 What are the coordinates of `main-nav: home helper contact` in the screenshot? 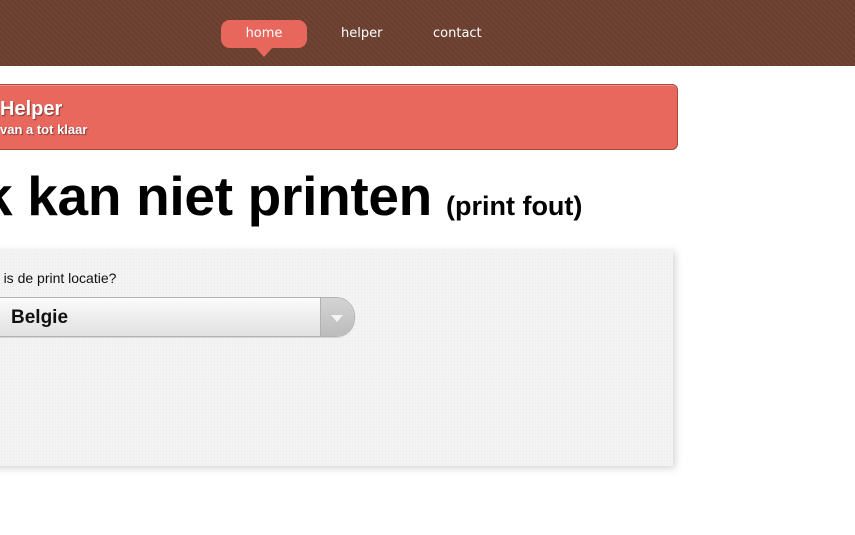 It's located at (351, 38).